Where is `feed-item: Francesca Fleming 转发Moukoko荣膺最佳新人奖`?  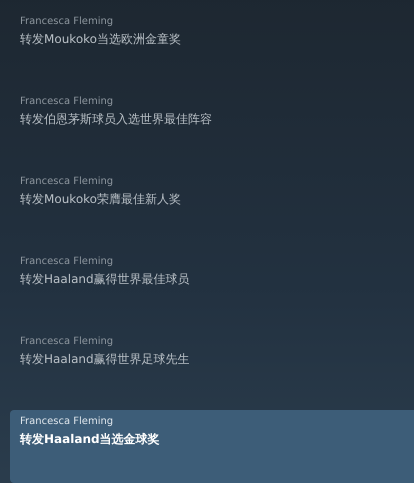
feed-item: Francesca Fleming 转发Moukoko荣膺最佳新人奖 is located at coordinates (212, 205).